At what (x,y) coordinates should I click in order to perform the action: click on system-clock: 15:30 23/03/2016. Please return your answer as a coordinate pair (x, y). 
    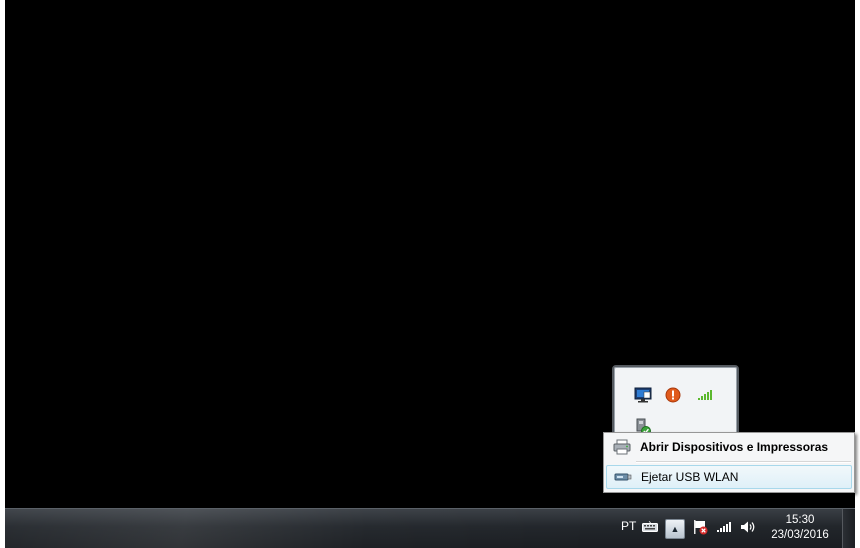
    Looking at the image, I should click on (800, 528).